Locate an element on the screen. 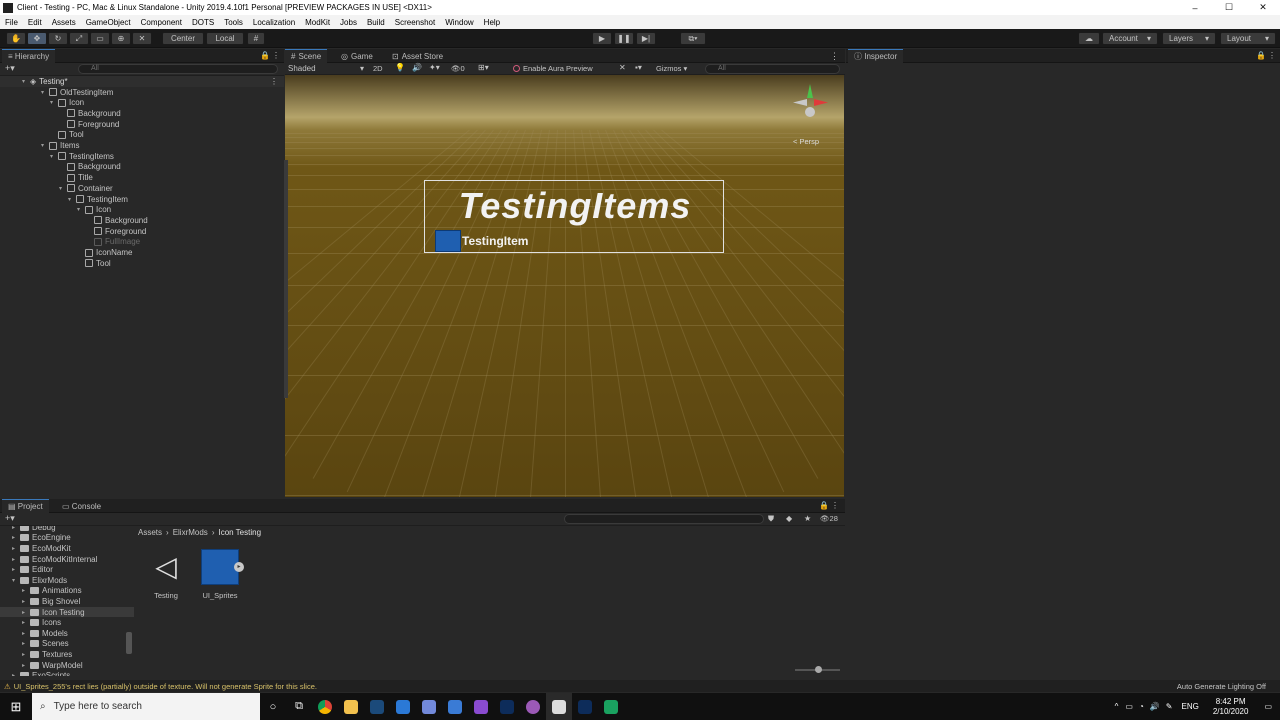 Image resolution: width=1280 pixels, height=720 pixels. steam-icon is located at coordinates (377, 706).